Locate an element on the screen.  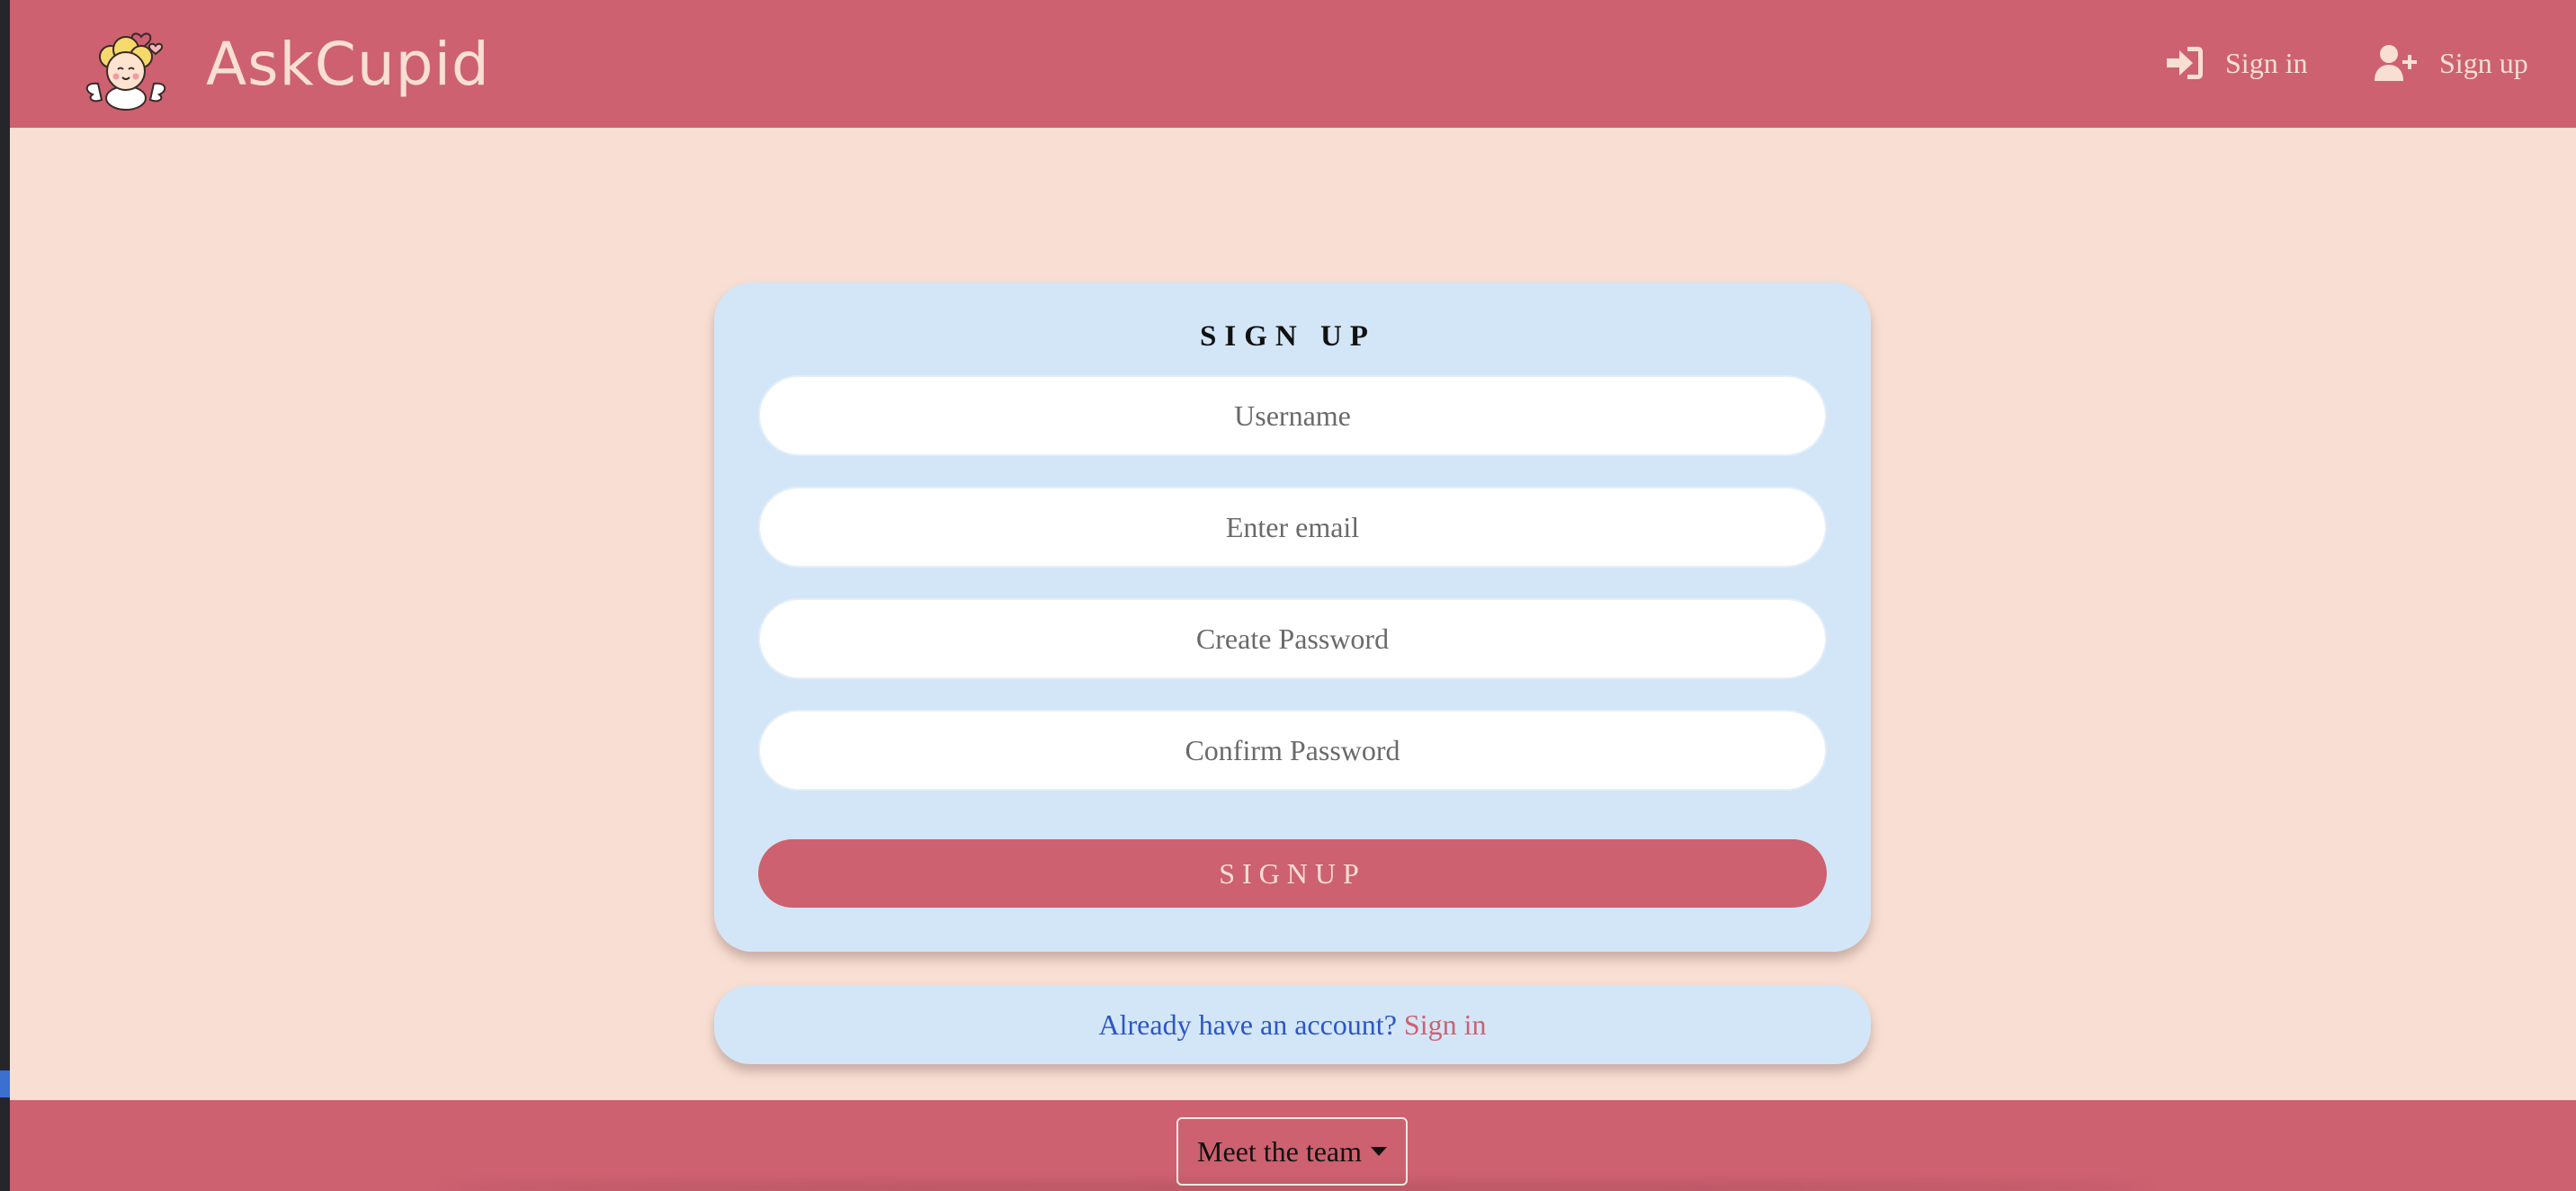
meet-the-team-label: Meet the team is located at coordinates (1279, 1151).